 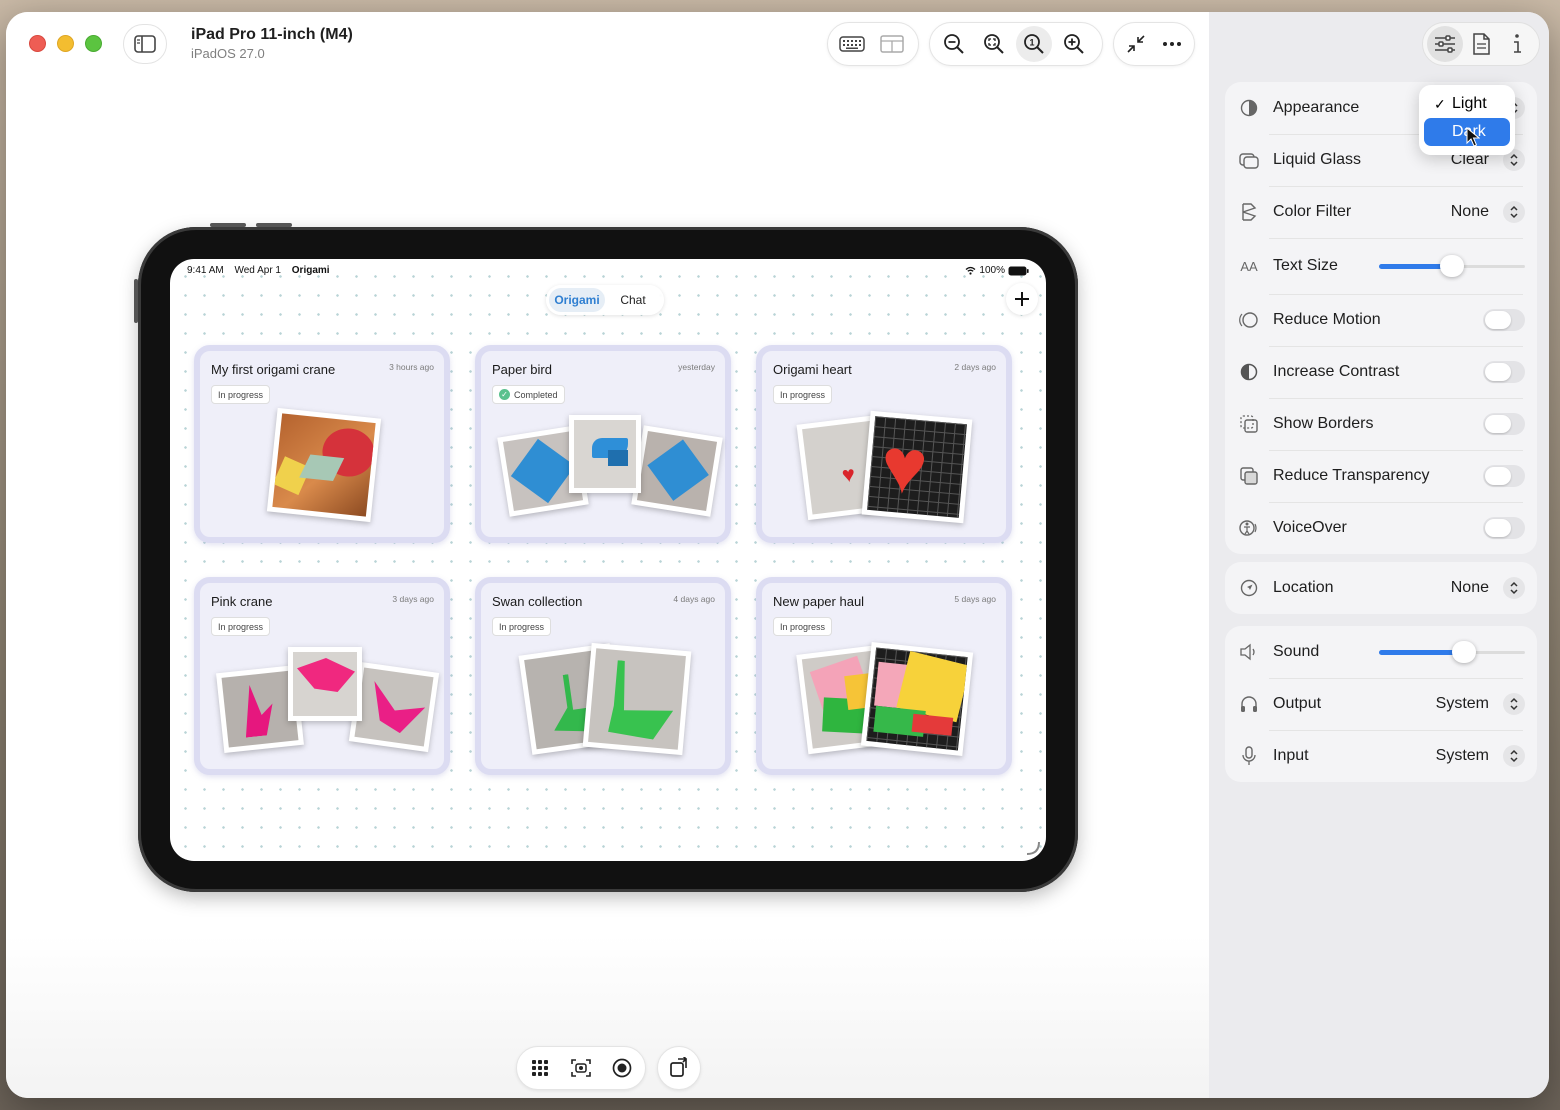 I want to click on color-filter-icon, so click(x=1249, y=212).